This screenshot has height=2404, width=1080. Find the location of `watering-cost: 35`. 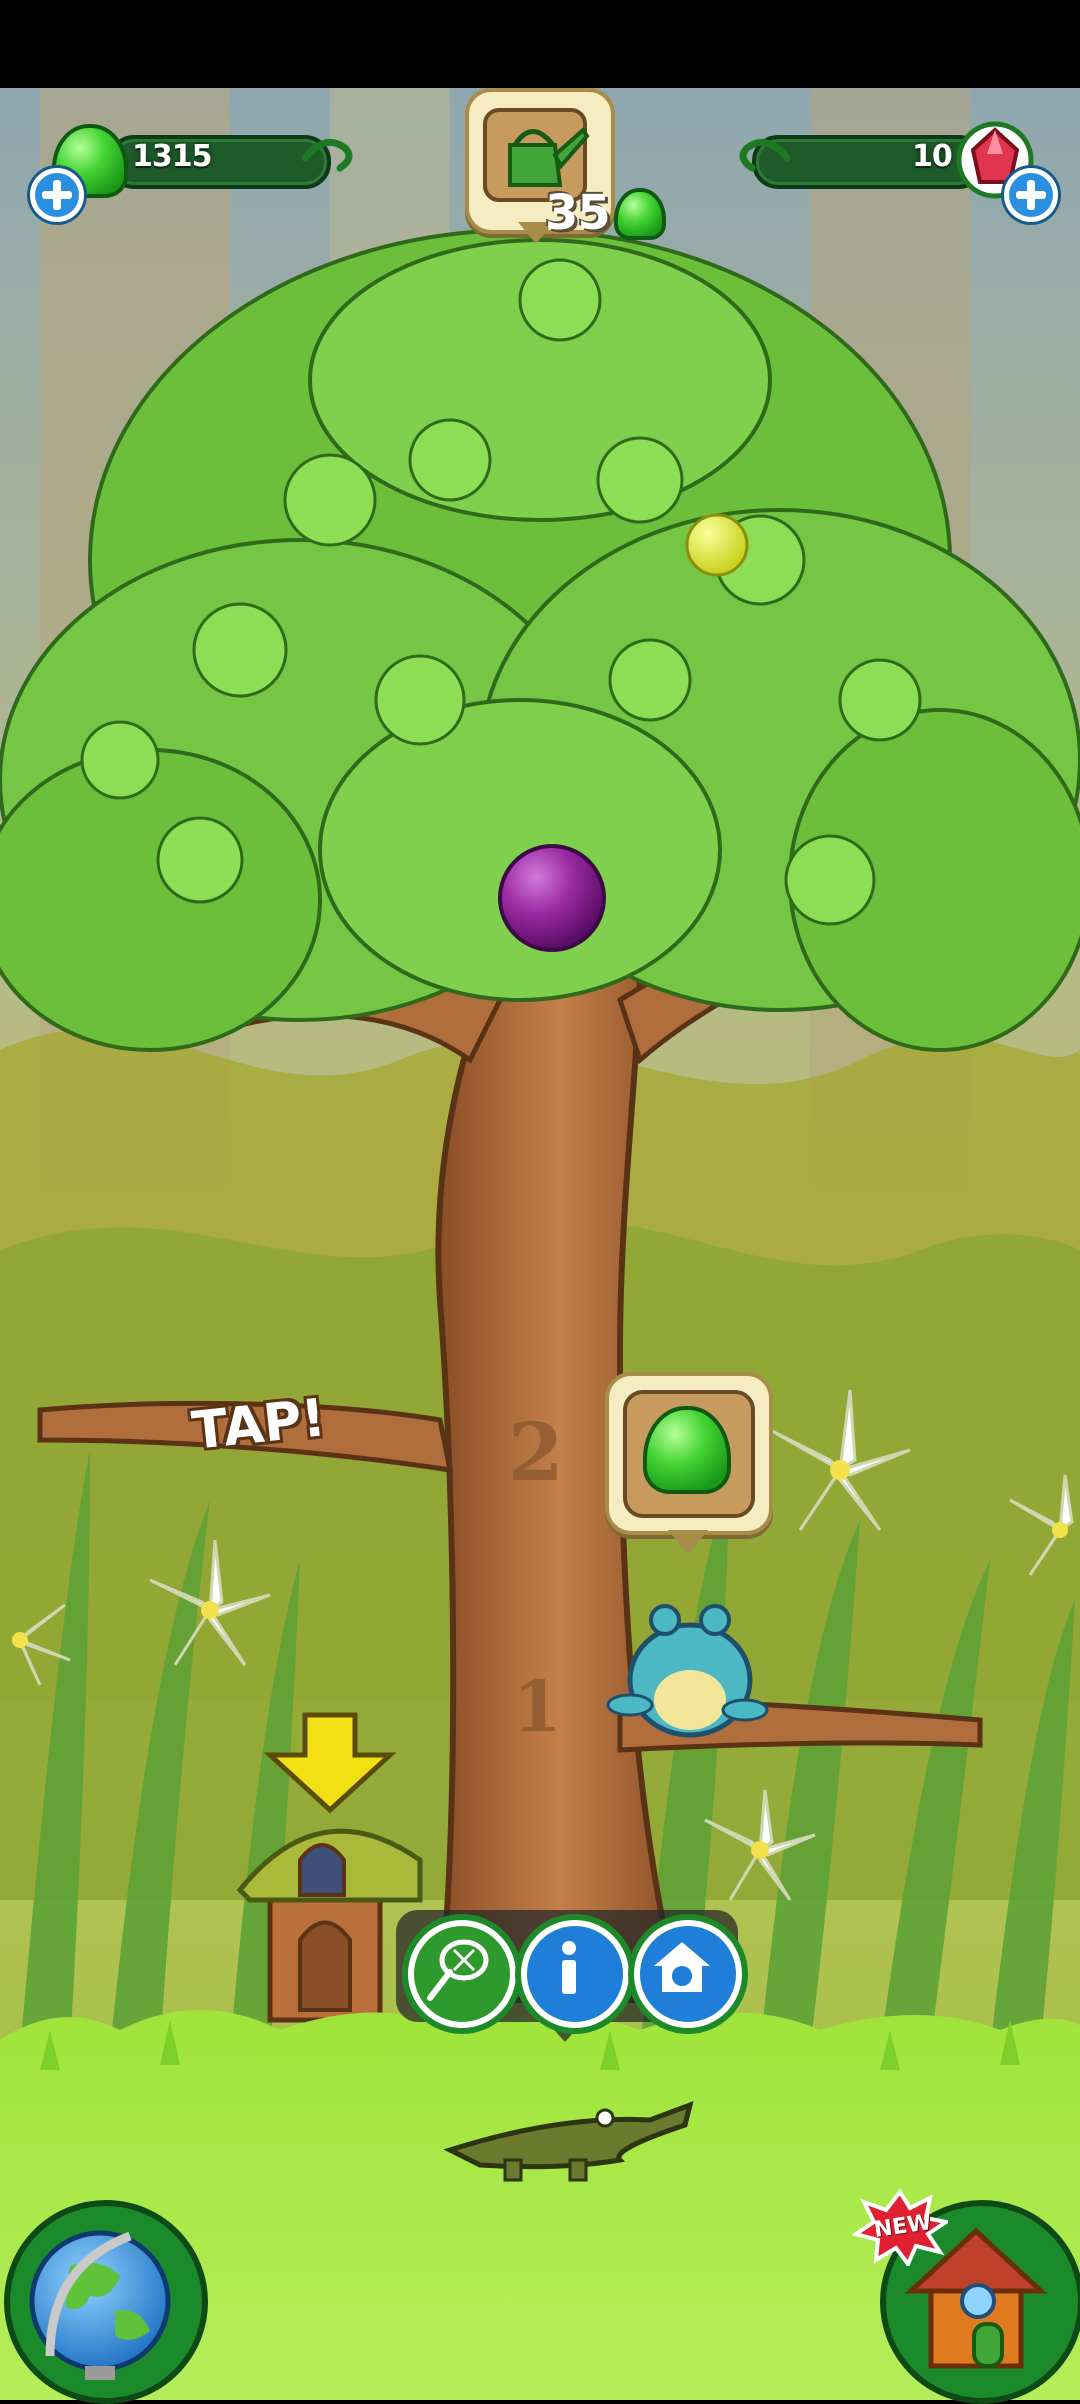

watering-cost: 35 is located at coordinates (578, 213).